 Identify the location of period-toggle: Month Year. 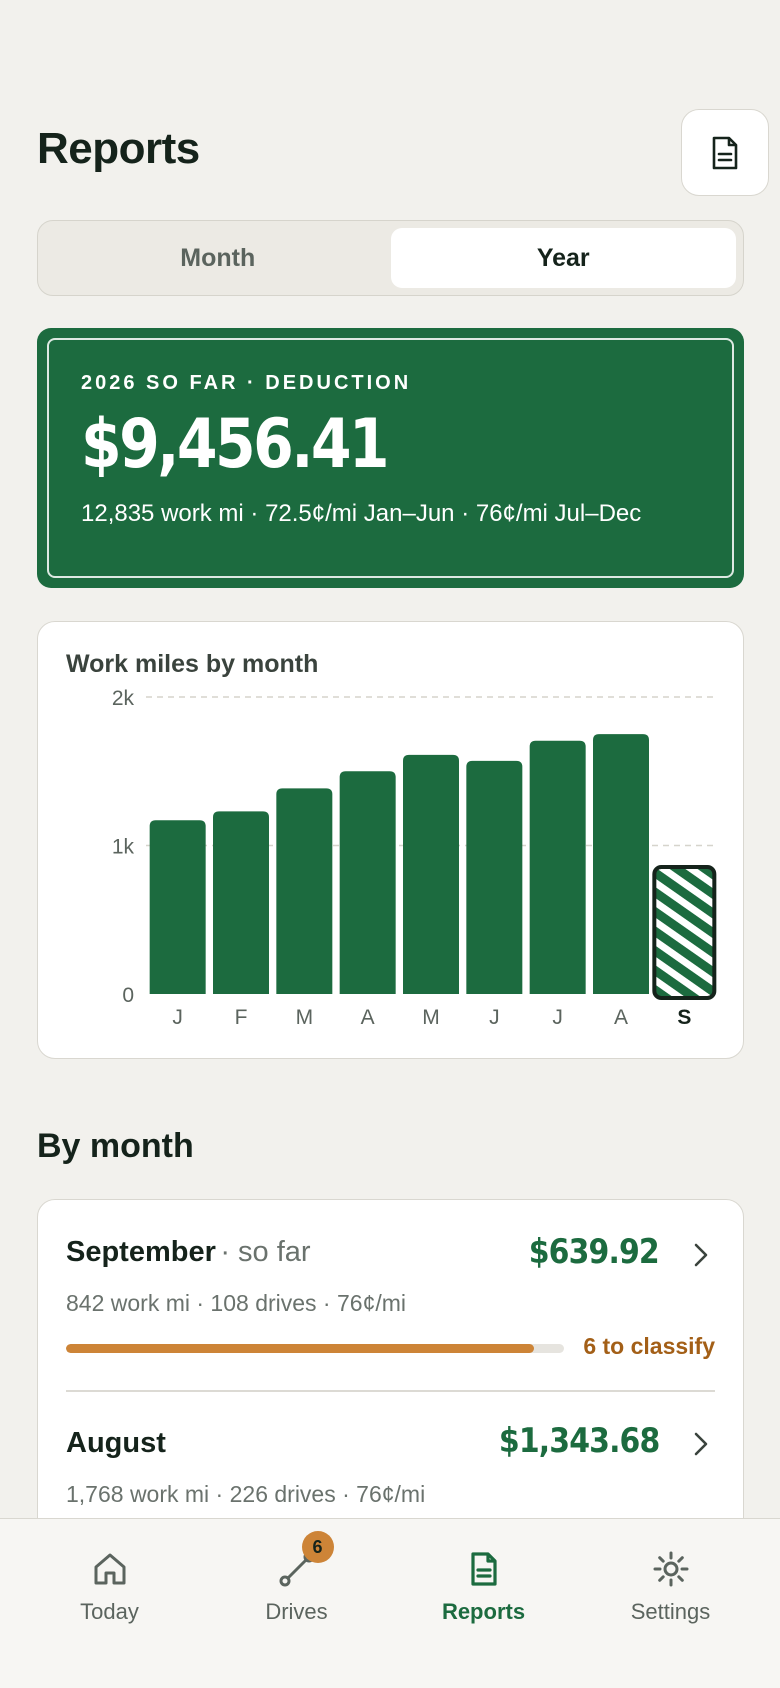
(390, 258).